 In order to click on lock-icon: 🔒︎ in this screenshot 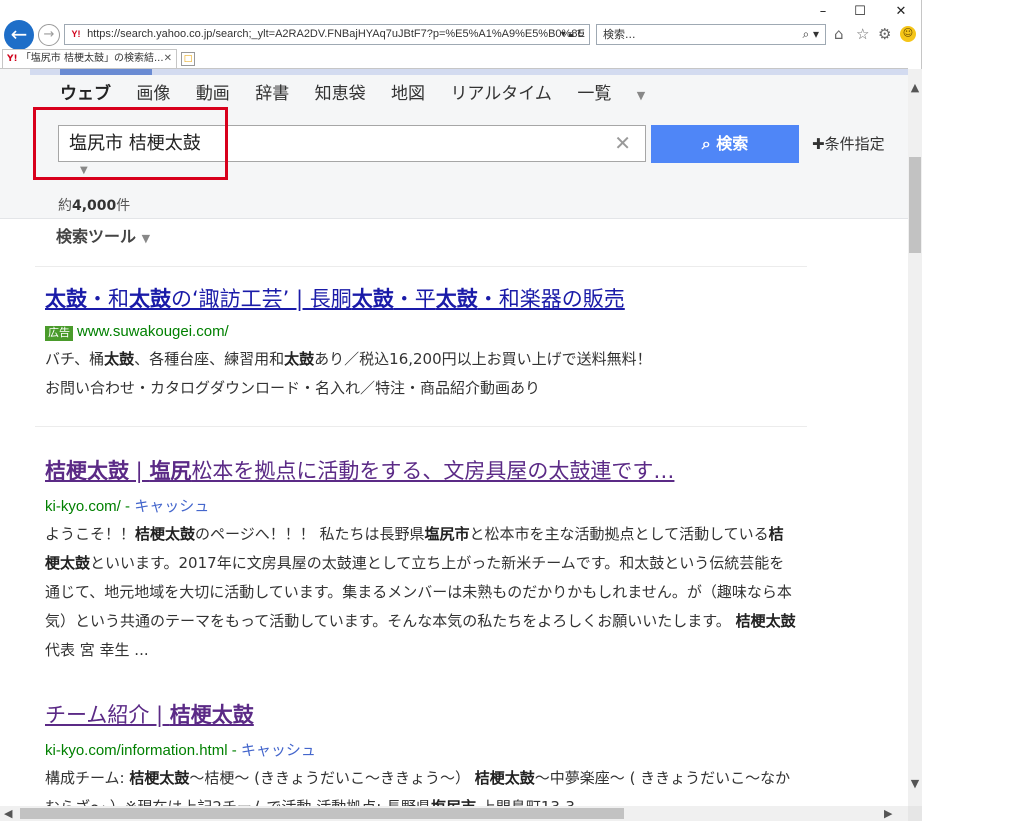, I will do `click(571, 34)`.